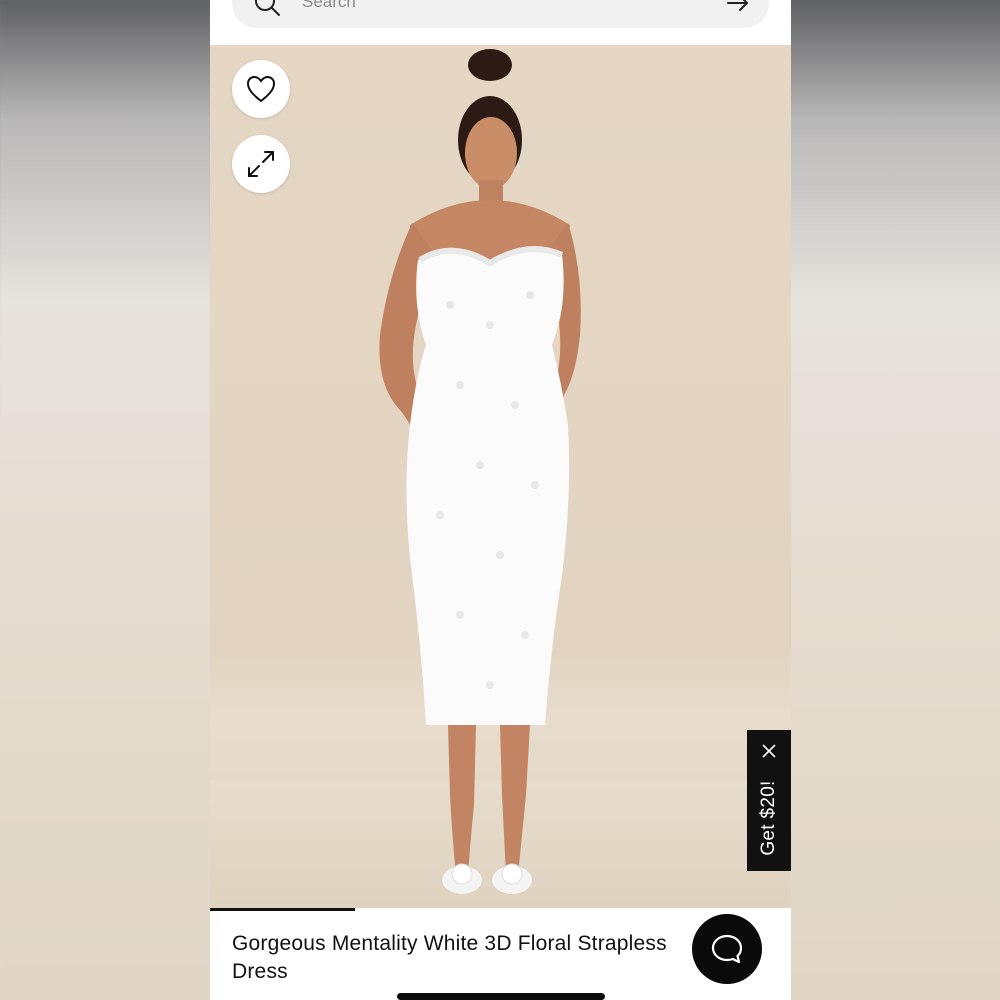  I want to click on promo-tab: Get $20!, so click(769, 800).